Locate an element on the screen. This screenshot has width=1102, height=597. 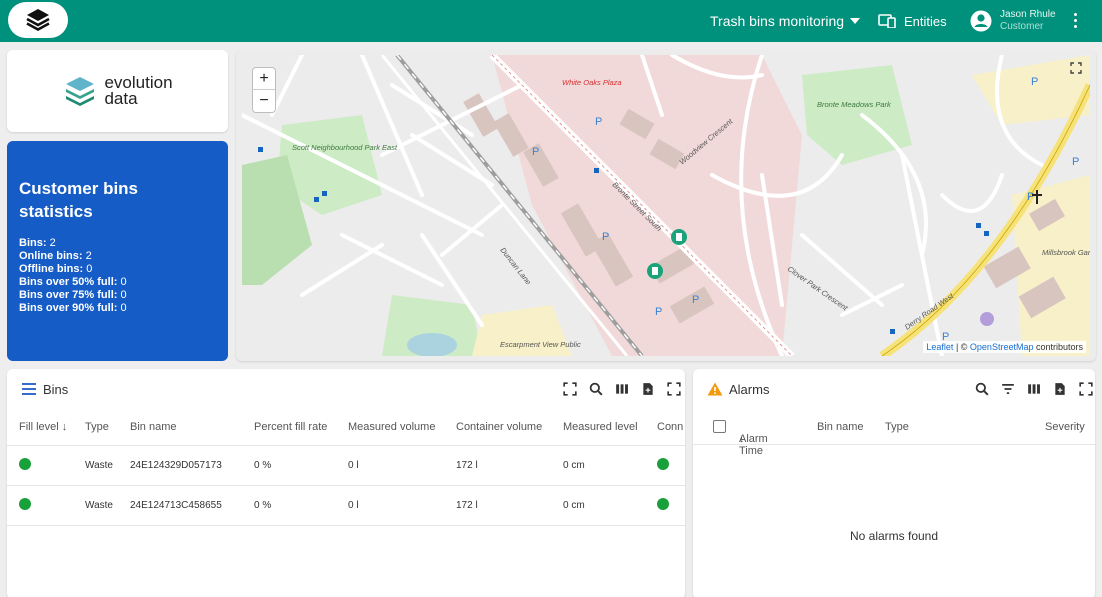
cell-measured-level: 0 cm is located at coordinates (610, 505).